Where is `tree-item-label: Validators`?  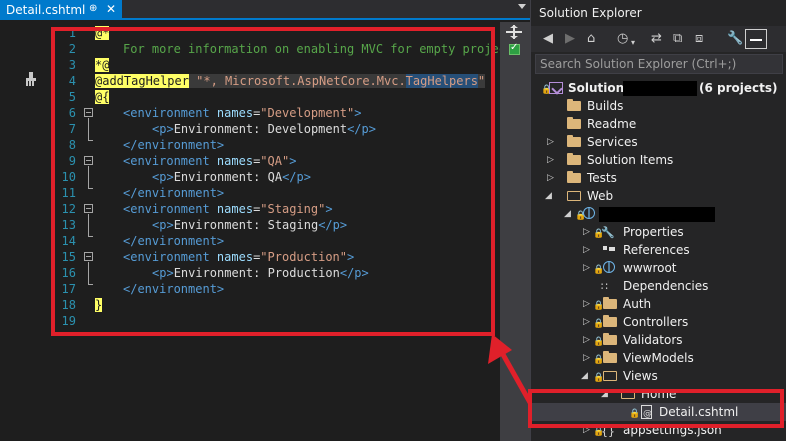
tree-item-label: Validators is located at coordinates (653, 340).